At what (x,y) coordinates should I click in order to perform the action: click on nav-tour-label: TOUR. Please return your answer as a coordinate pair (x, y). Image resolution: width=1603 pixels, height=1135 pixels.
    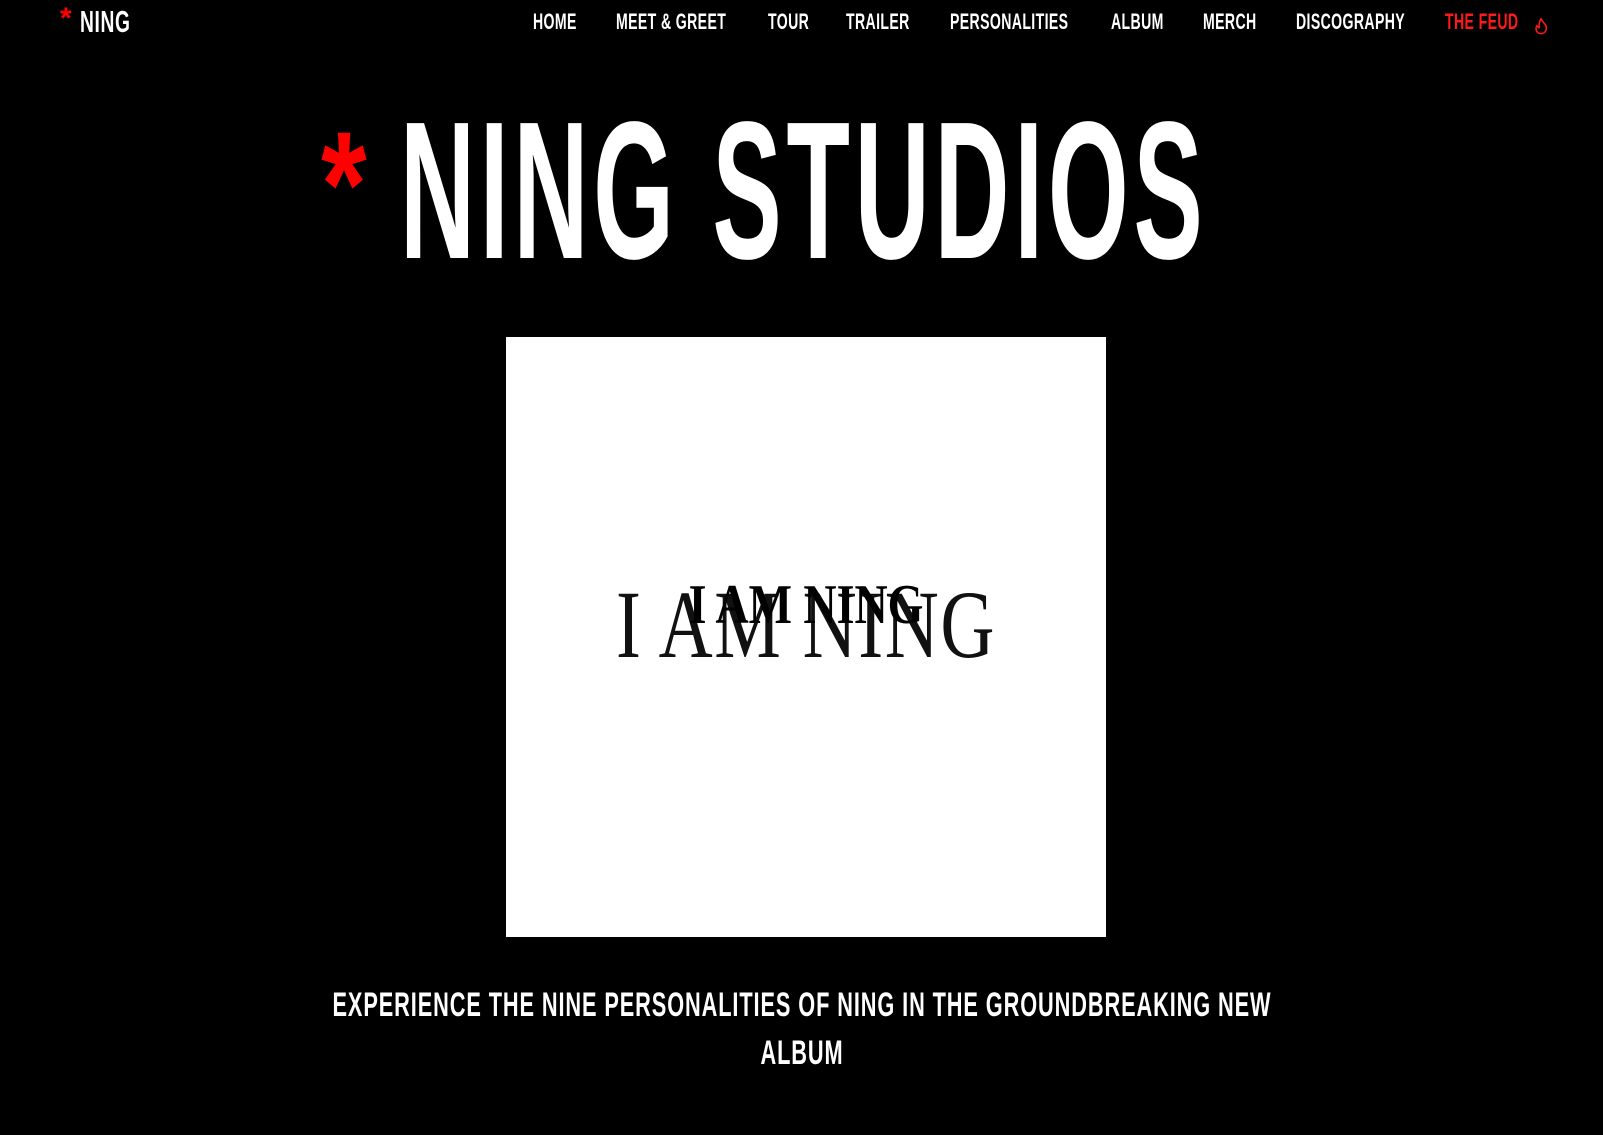
    Looking at the image, I should click on (789, 21).